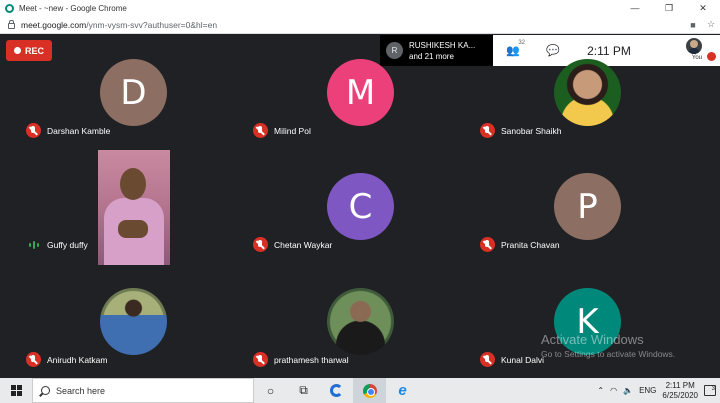  What do you see at coordinates (11, 24) in the screenshot?
I see `lock-icon` at bounding box center [11, 24].